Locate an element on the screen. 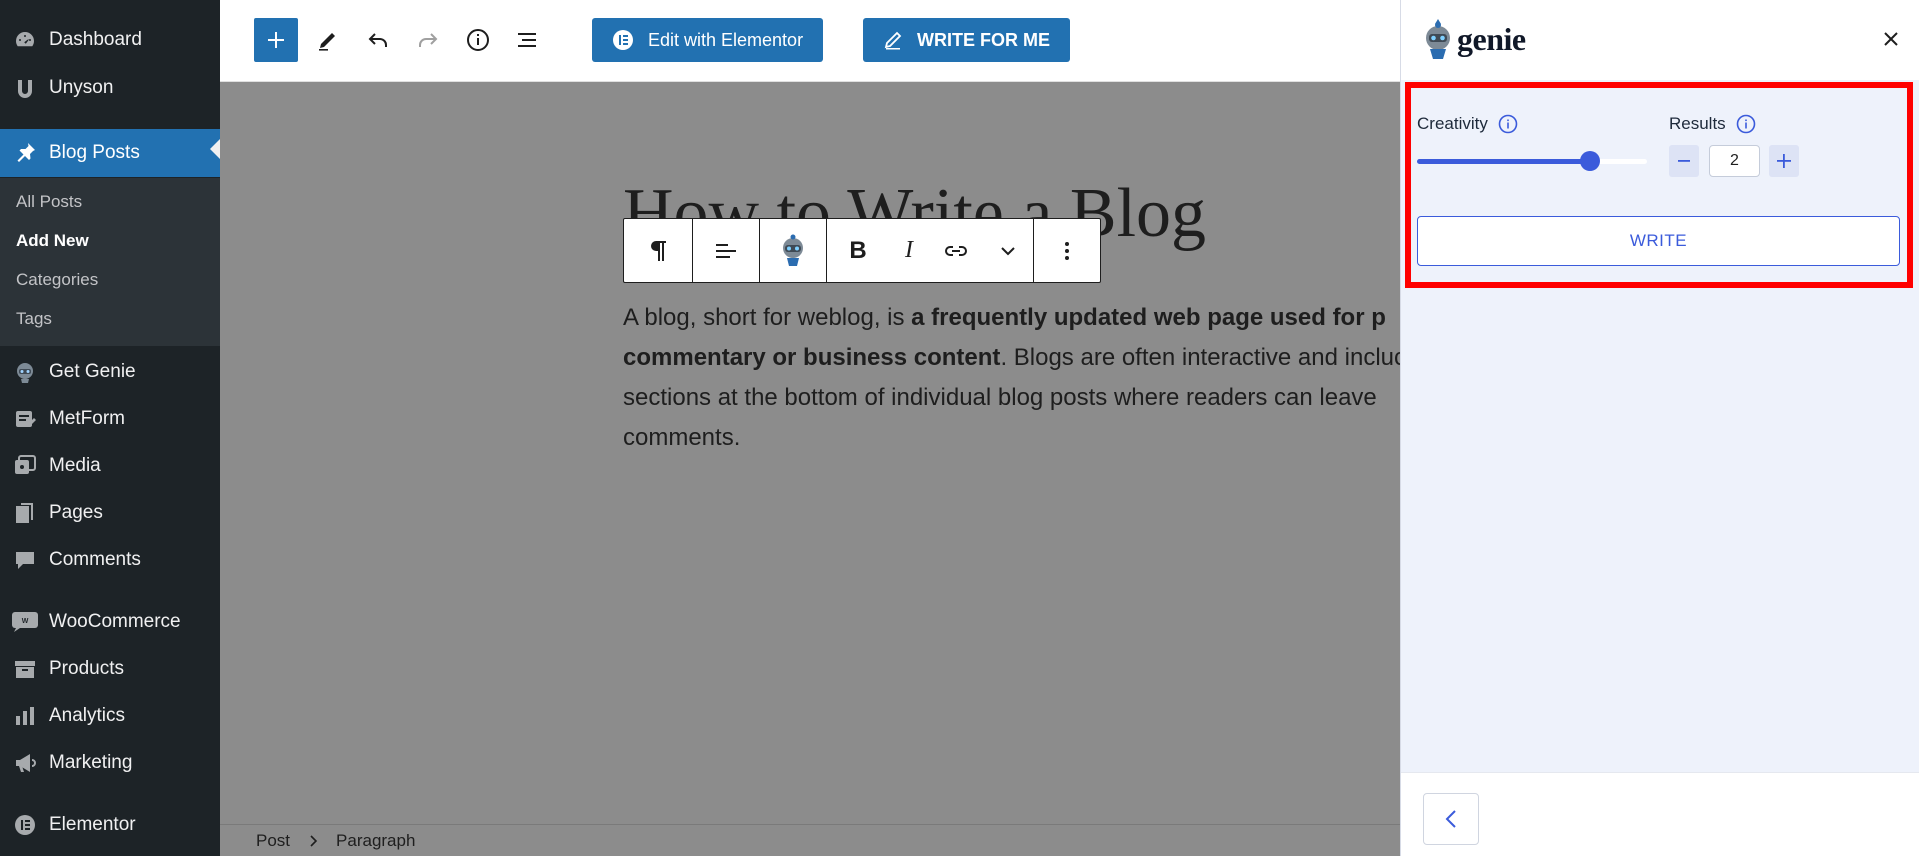  back-button is located at coordinates (1451, 819).